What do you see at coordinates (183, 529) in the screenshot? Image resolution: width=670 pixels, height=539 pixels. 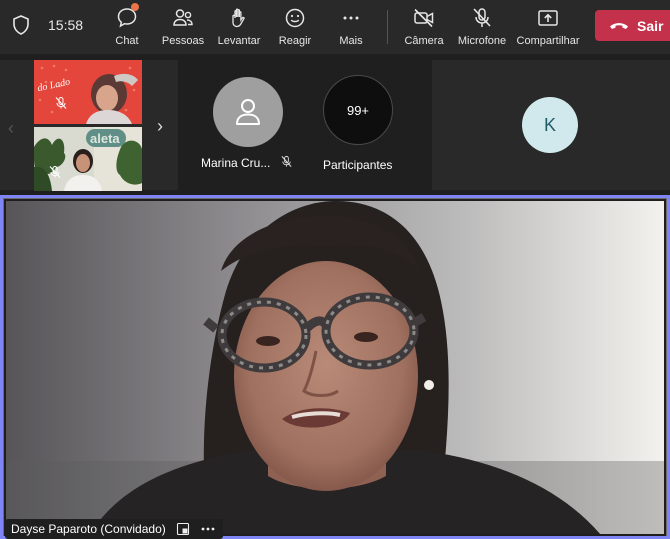 I see `pin-icon` at bounding box center [183, 529].